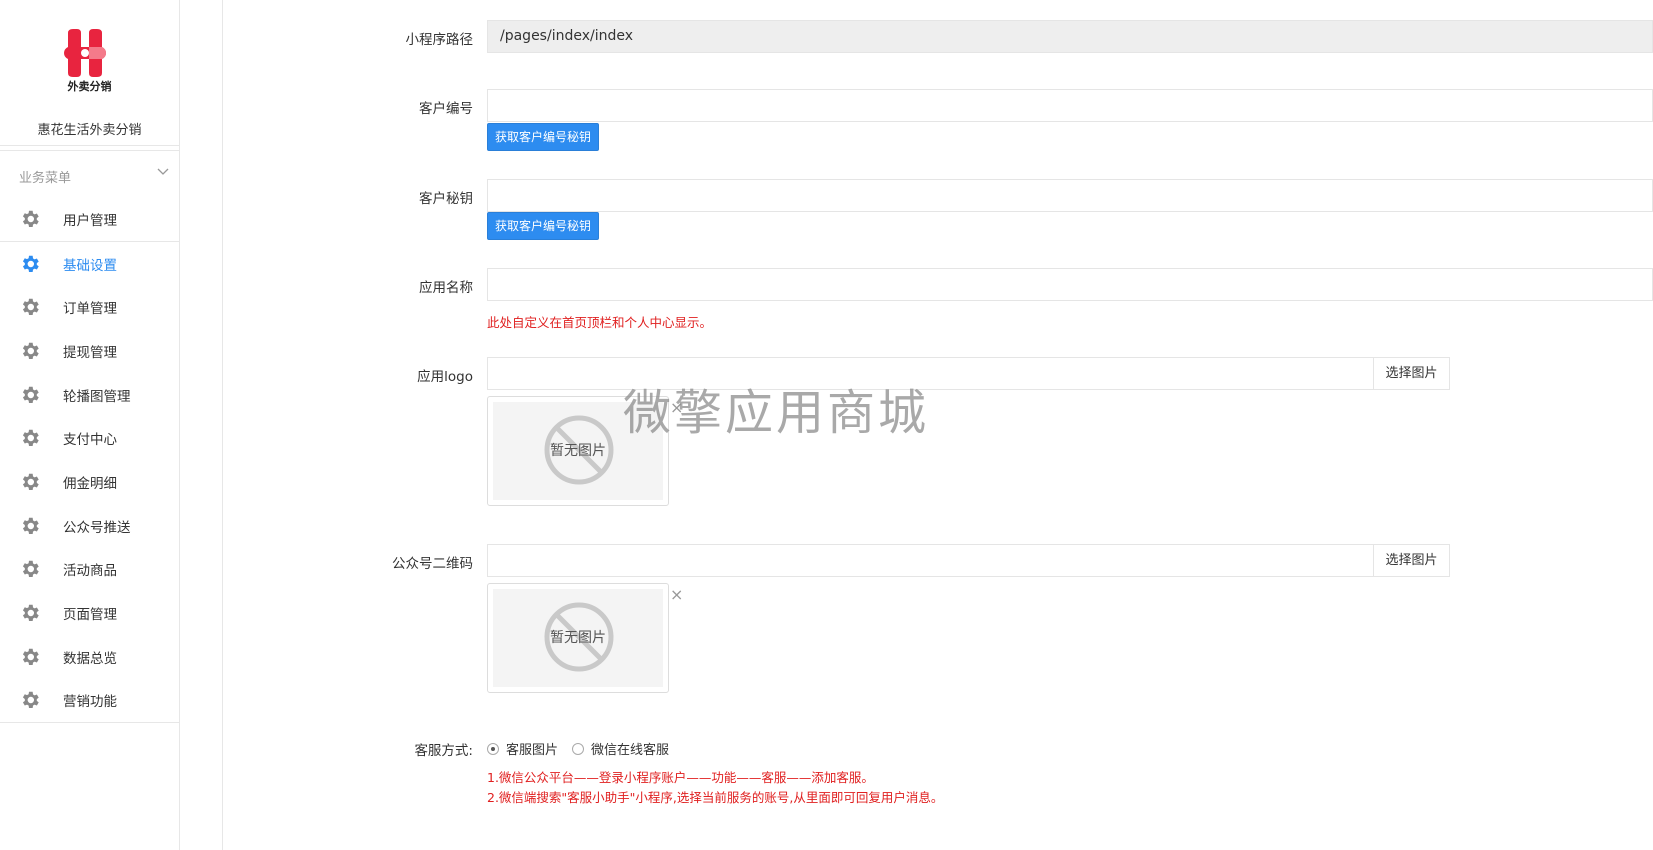  I want to click on qrcode-placeholder-text: 暂无图片, so click(578, 638).